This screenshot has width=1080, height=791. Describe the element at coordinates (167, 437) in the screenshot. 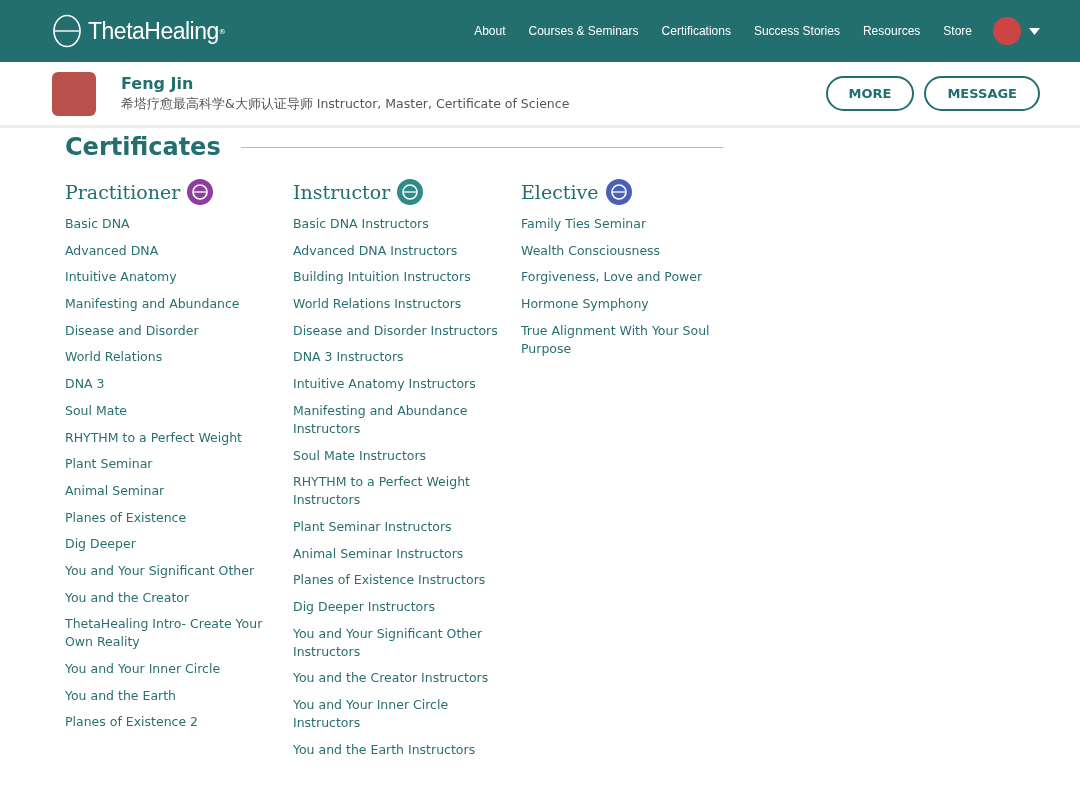

I see `certificate-link: RHYTHM to a Perfect Weight` at that location.